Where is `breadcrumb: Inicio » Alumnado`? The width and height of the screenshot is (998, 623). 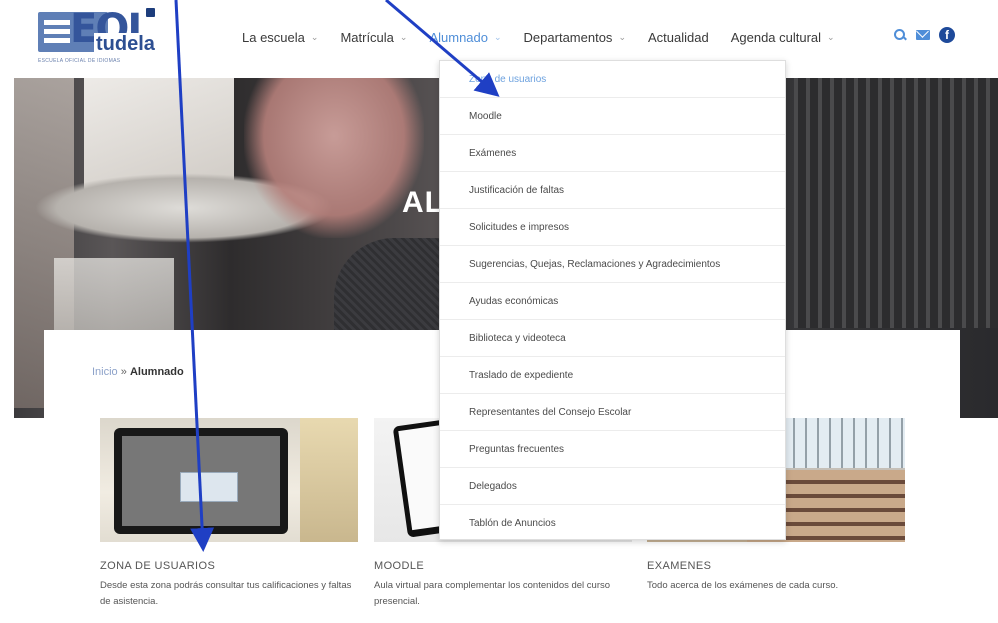 breadcrumb: Inicio » Alumnado is located at coordinates (138, 372).